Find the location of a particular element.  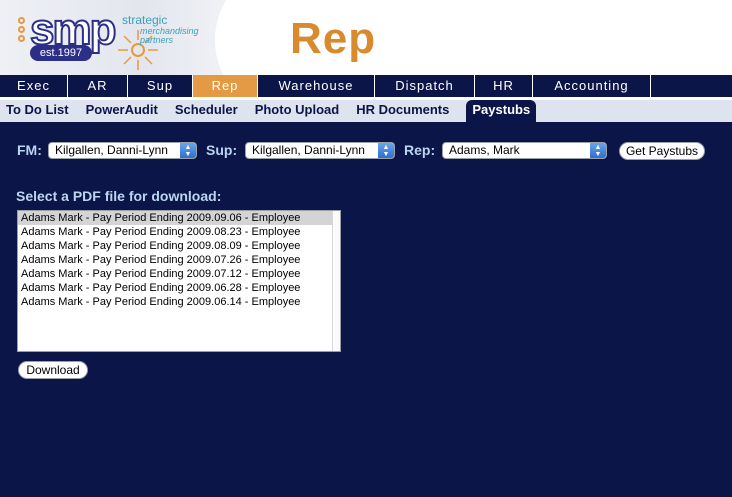

sup-label: Sup: is located at coordinates (222, 150).